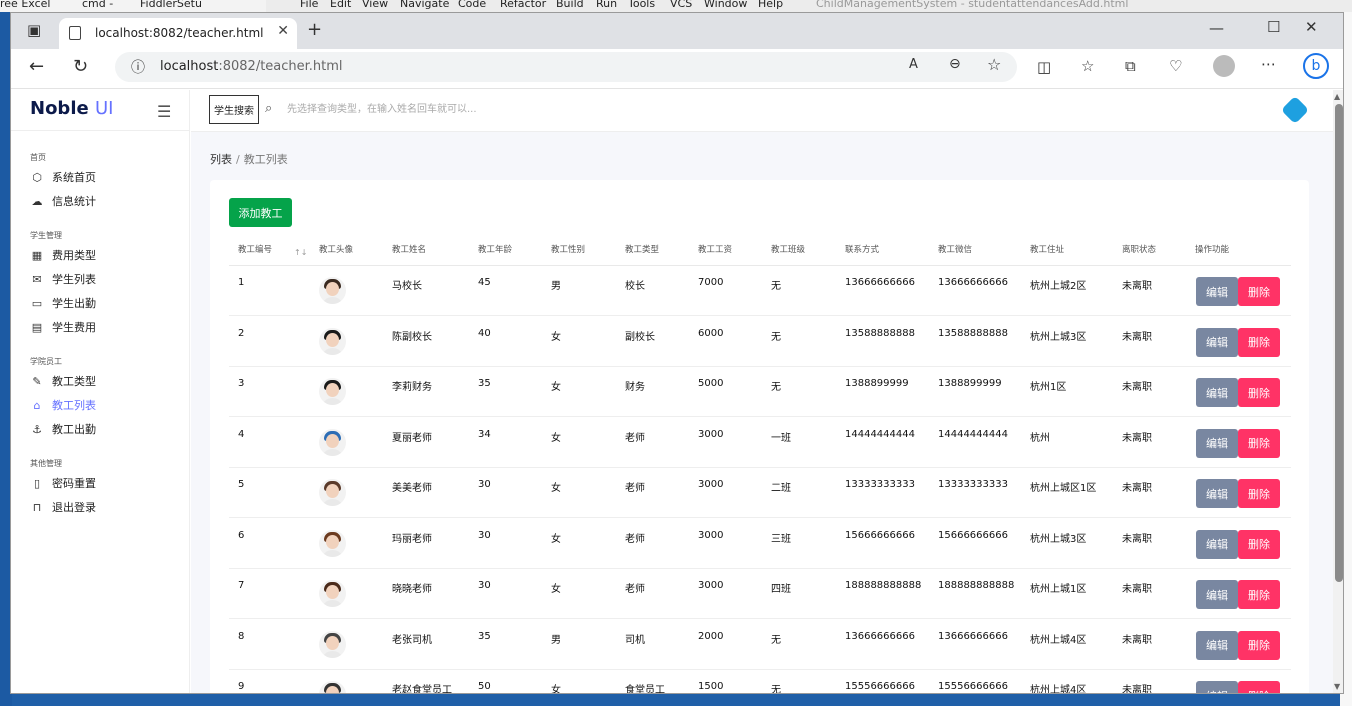 The image size is (1352, 706). Describe the element at coordinates (37, 327) in the screenshot. I see `calendar-icon: ▤` at that location.